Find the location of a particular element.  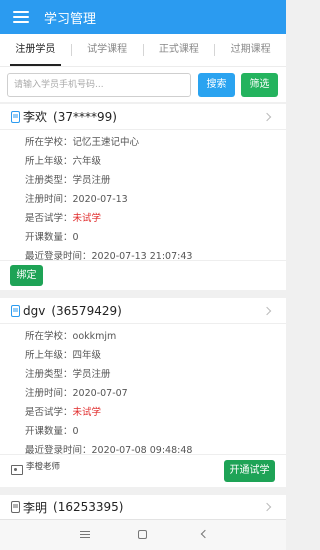

open-trial-button: 开通试学 is located at coordinates (249, 471).